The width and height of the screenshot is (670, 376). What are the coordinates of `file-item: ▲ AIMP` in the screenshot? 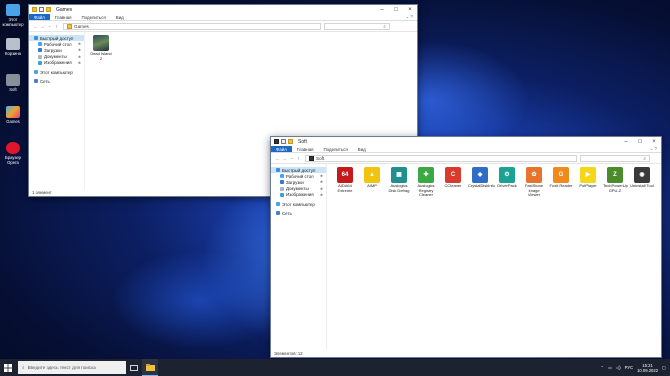 It's located at (372, 178).